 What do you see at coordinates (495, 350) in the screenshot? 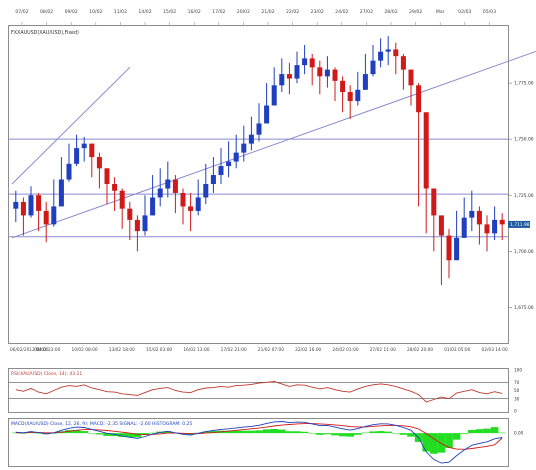
I see `bottom-date-label: 02/03 14:00` at bounding box center [495, 350].